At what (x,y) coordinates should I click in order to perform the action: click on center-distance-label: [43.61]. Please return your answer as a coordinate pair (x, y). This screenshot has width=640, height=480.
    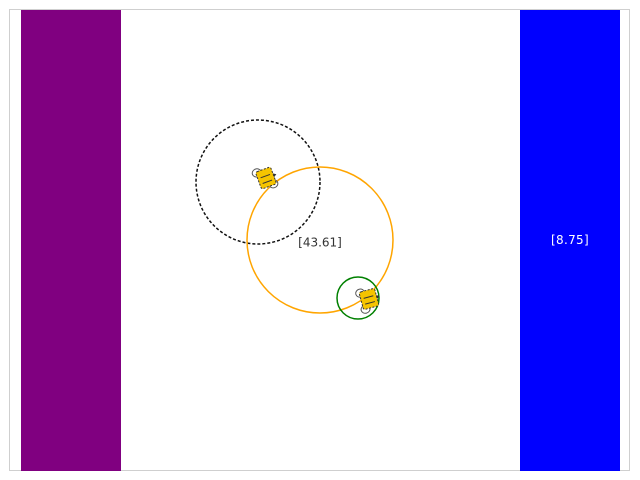
    Looking at the image, I should click on (320, 243).